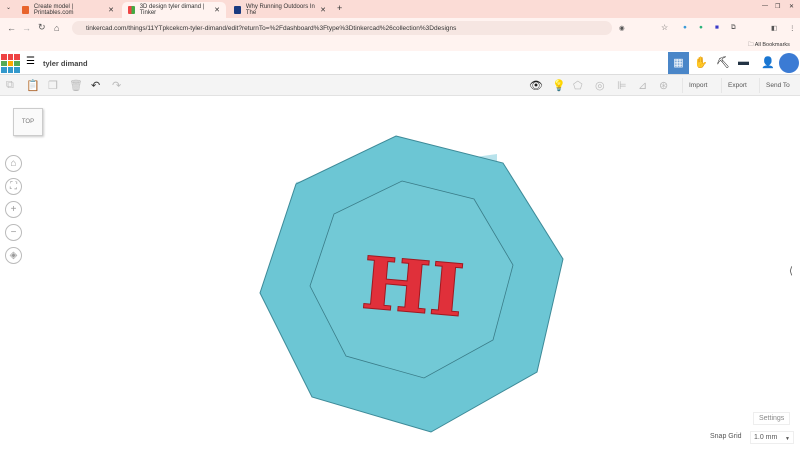 This screenshot has height=450, width=800. Describe the element at coordinates (678, 63) in the screenshot. I see `3d-view-button: ▦` at that location.